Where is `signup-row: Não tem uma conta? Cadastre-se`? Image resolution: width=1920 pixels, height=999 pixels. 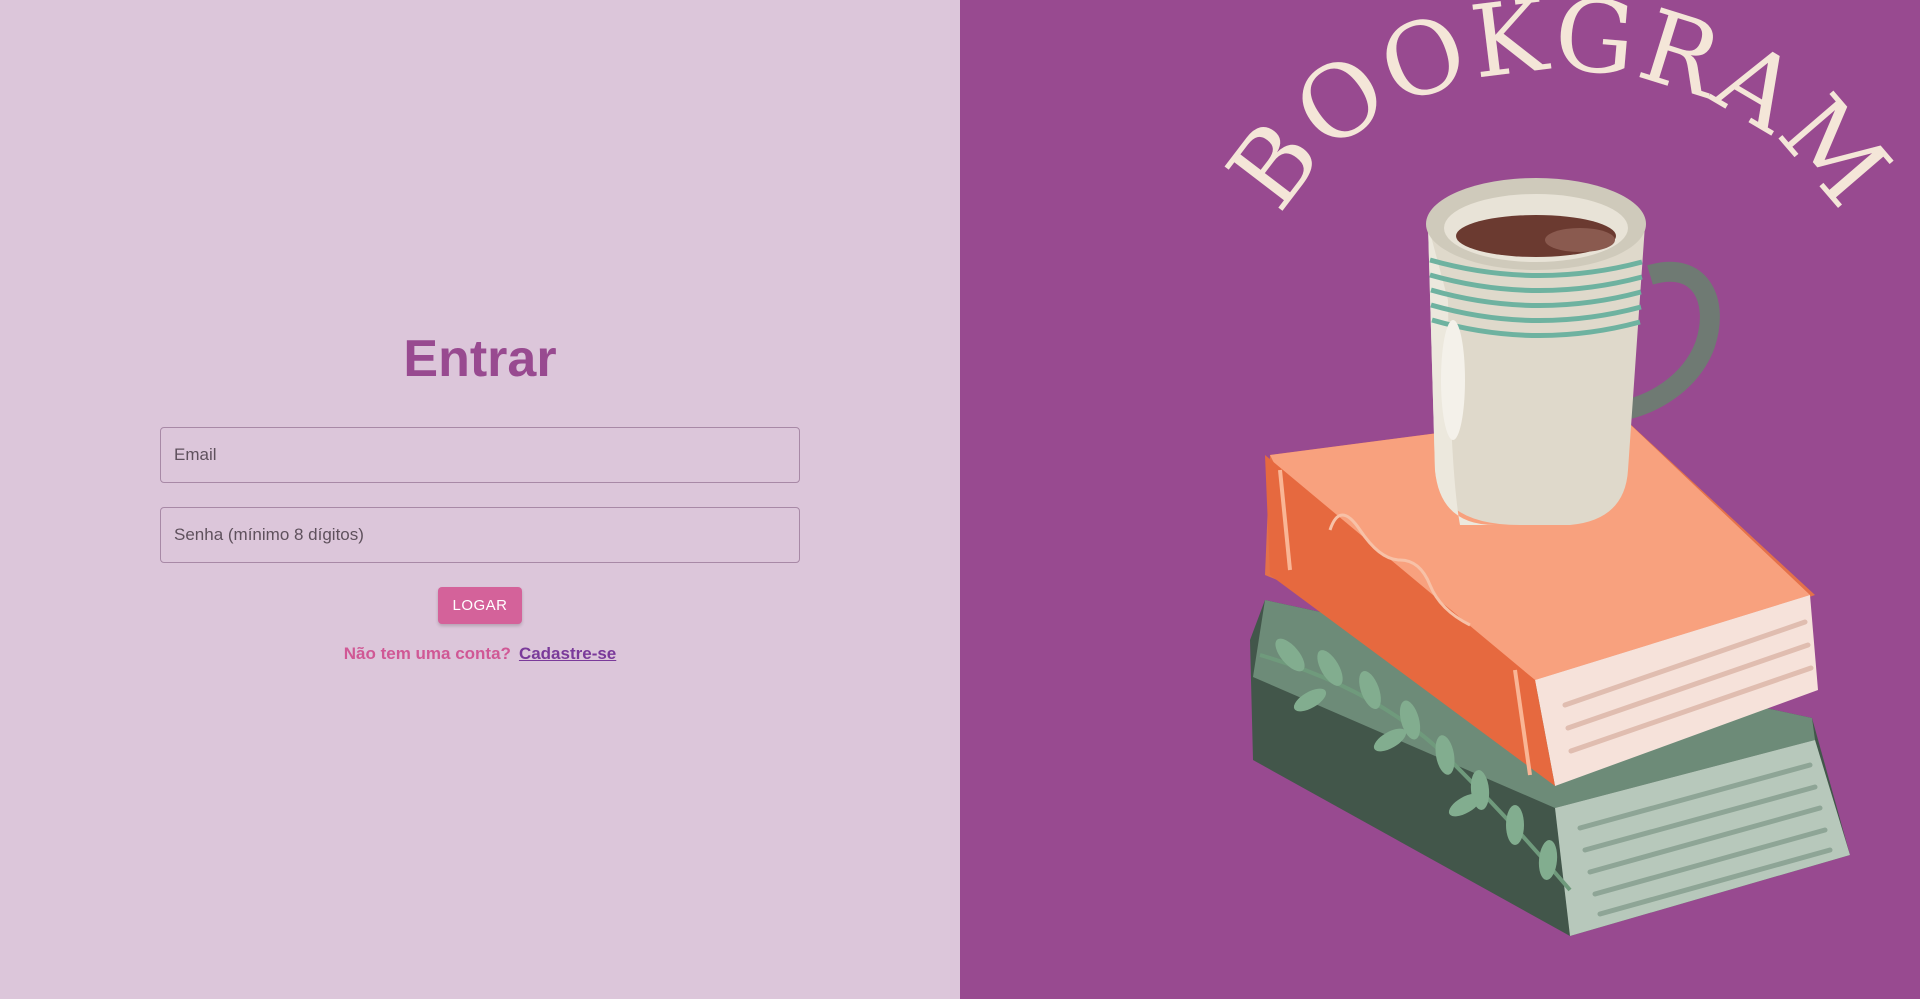
signup-row: Não tem uma conta? Cadastre-se is located at coordinates (480, 654).